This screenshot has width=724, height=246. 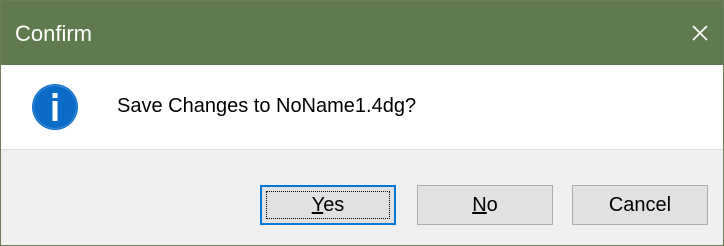 I want to click on close-button, so click(x=700, y=33).